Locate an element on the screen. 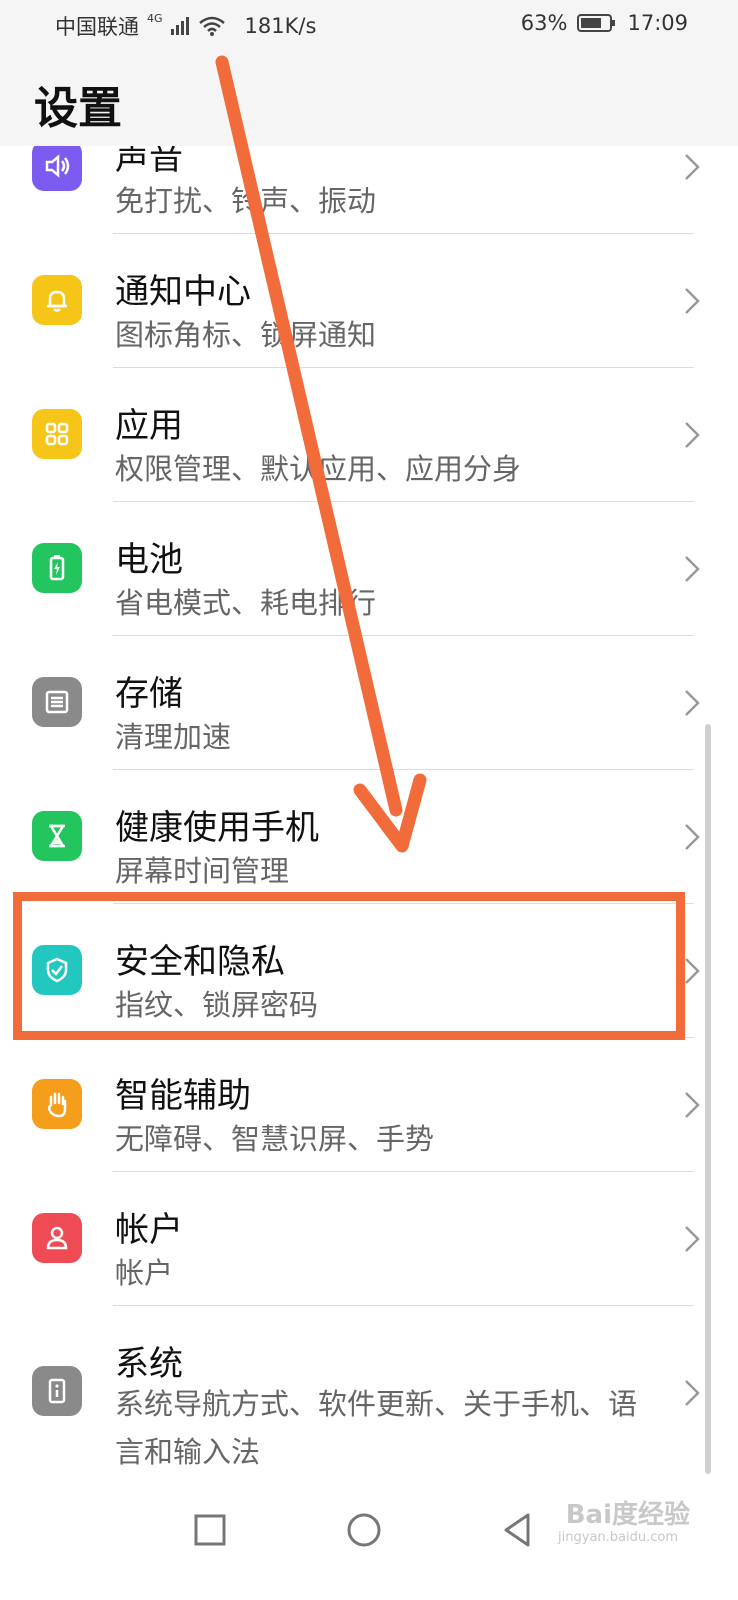  item-title: 通知中心 is located at coordinates (183, 292).